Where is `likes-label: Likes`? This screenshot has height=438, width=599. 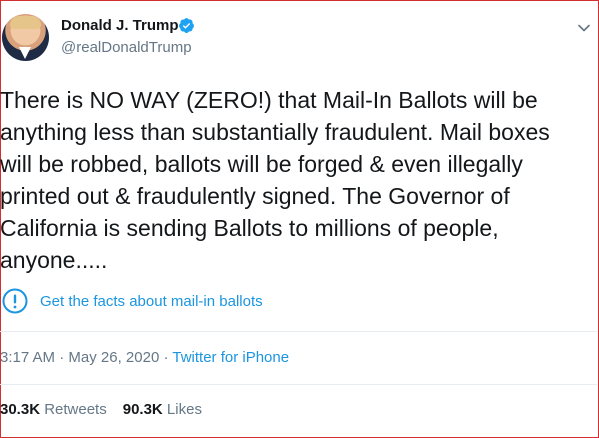 likes-label: Likes is located at coordinates (182, 409).